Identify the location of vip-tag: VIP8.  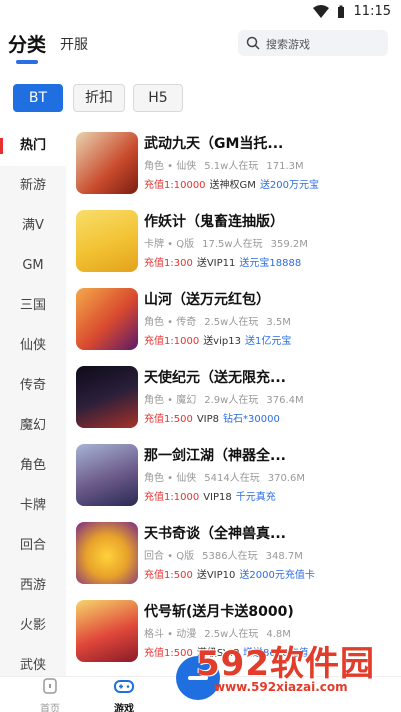
(208, 419).